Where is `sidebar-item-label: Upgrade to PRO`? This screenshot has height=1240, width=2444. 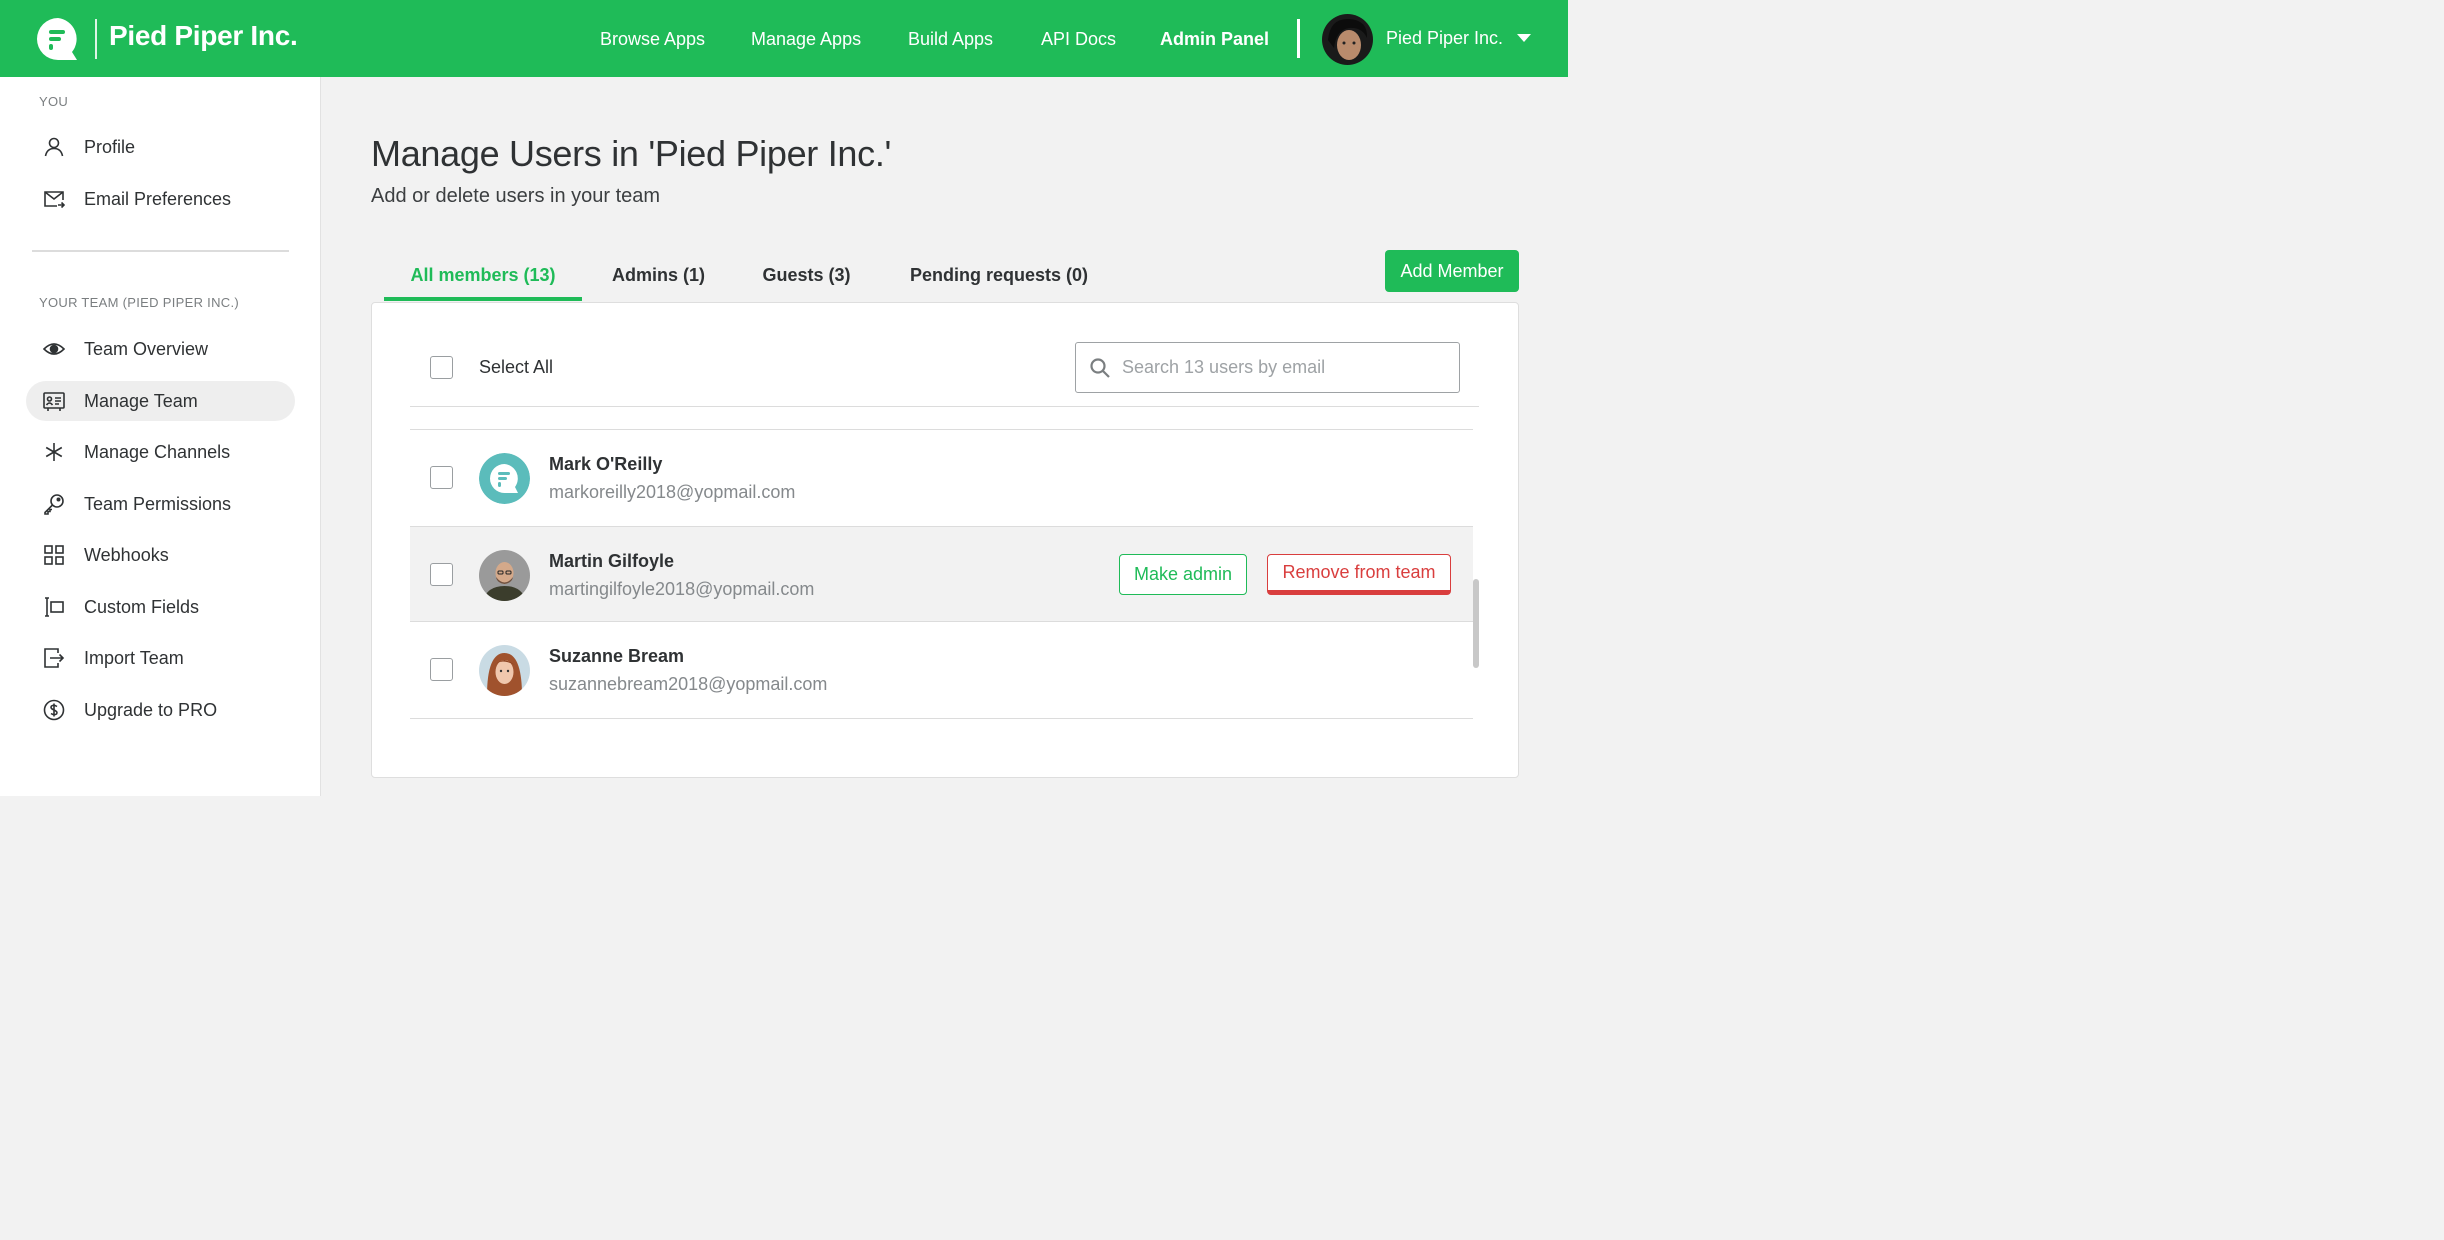 sidebar-item-label: Upgrade to PRO is located at coordinates (151, 710).